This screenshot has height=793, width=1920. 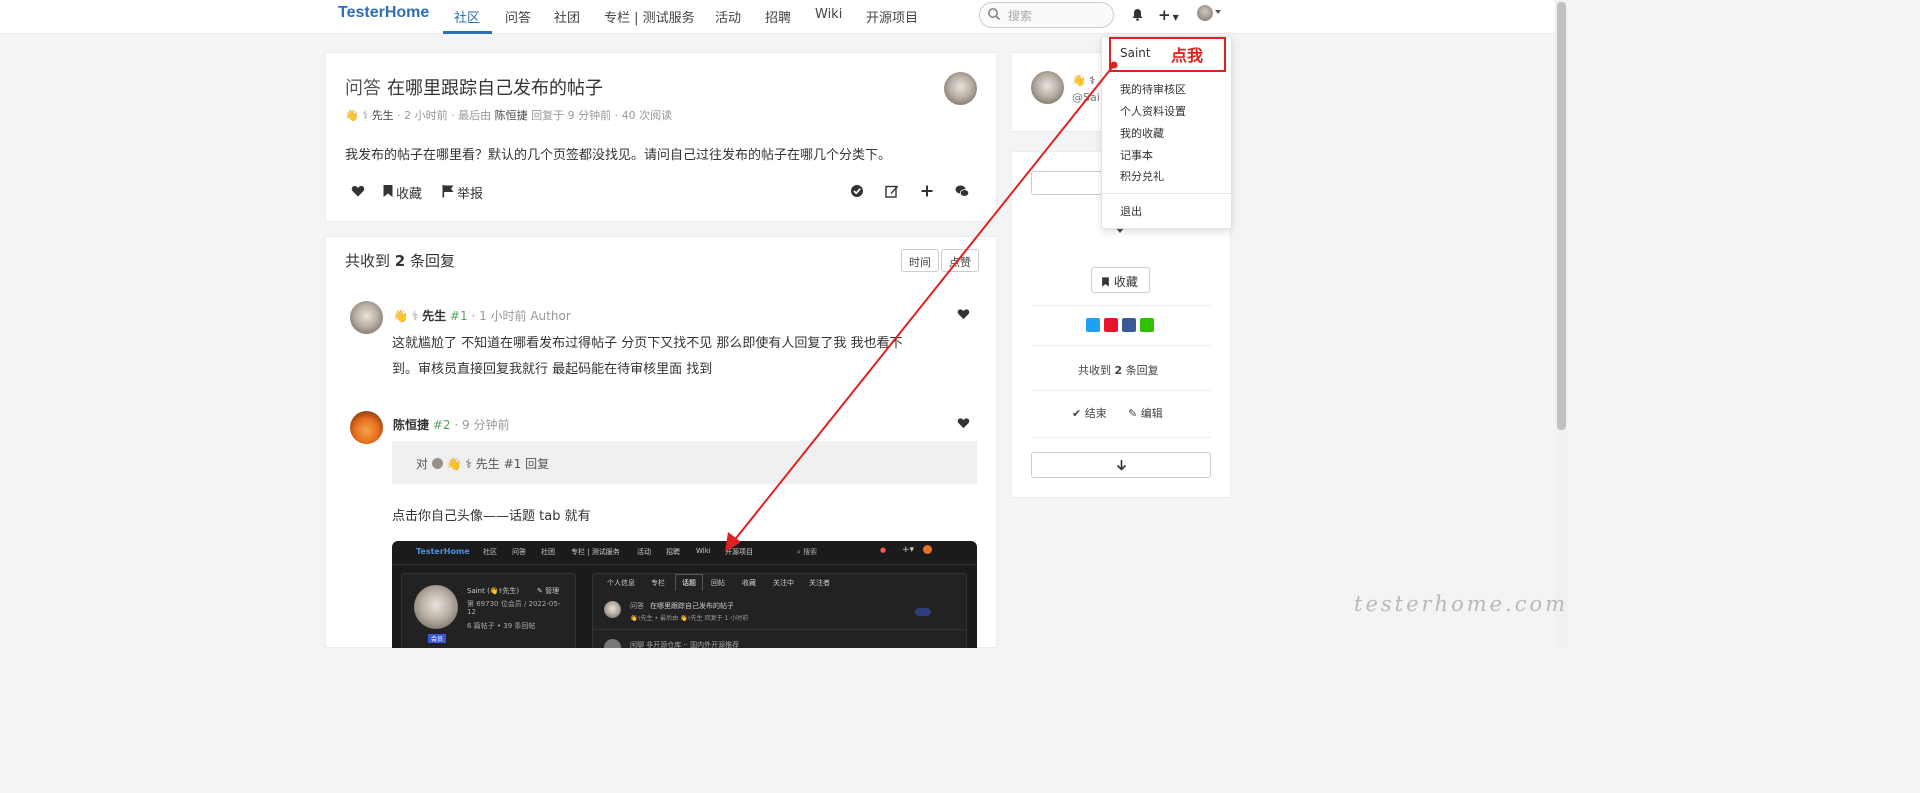 What do you see at coordinates (994, 14) in the screenshot?
I see `search-icon` at bounding box center [994, 14].